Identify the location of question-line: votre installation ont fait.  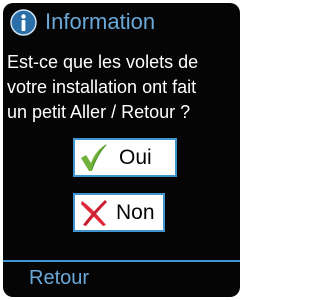
(102, 87).